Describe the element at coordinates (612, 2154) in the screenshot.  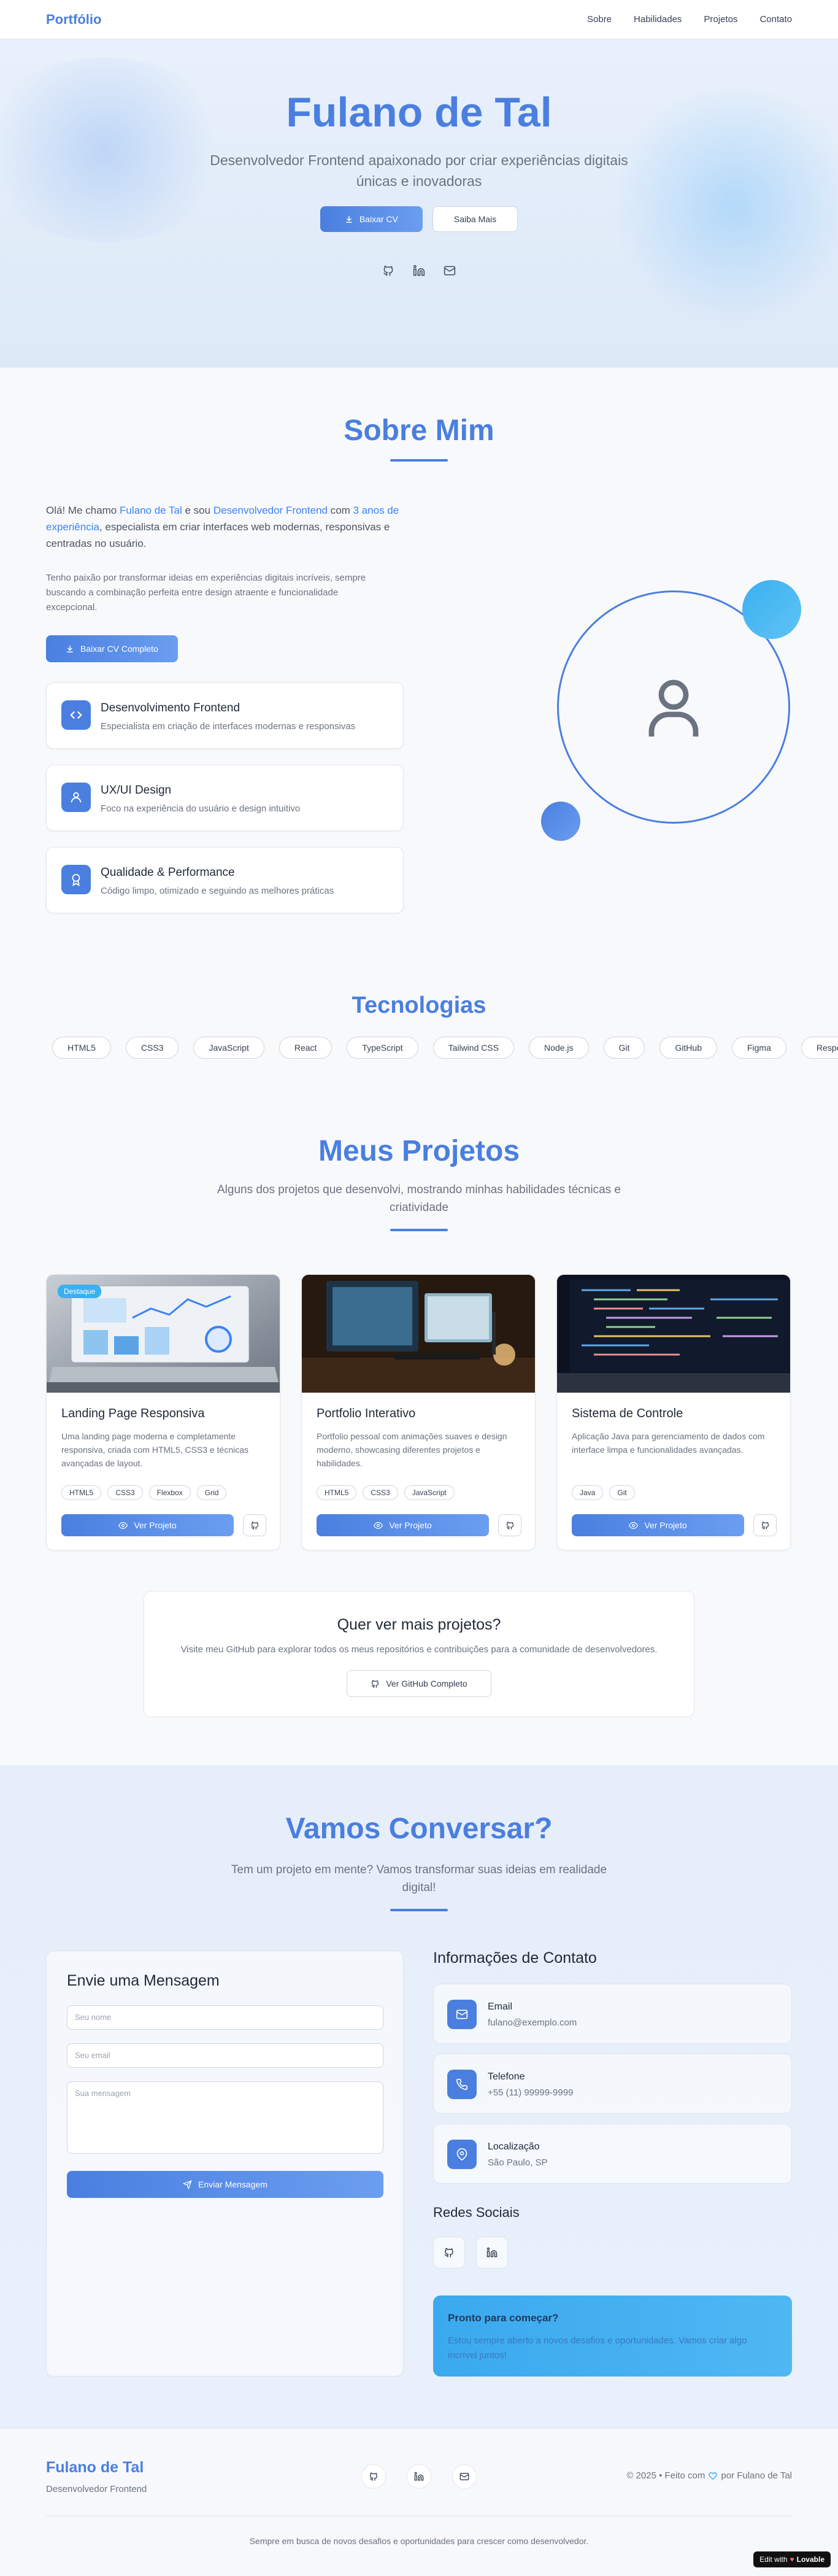
I see `contact-info-location: Localização São Paulo, SP` at that location.